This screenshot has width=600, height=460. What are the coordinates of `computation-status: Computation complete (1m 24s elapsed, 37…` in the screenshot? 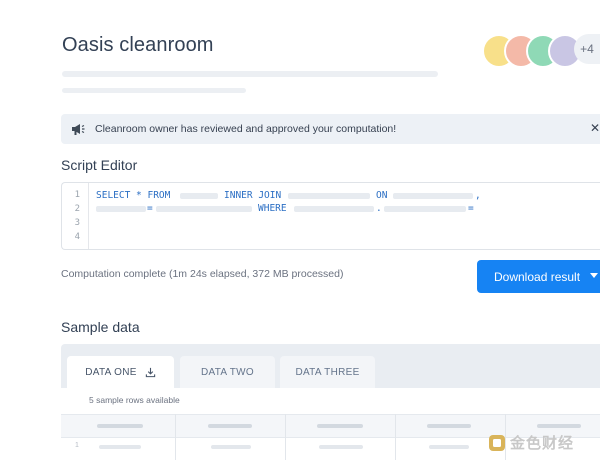 It's located at (202, 274).